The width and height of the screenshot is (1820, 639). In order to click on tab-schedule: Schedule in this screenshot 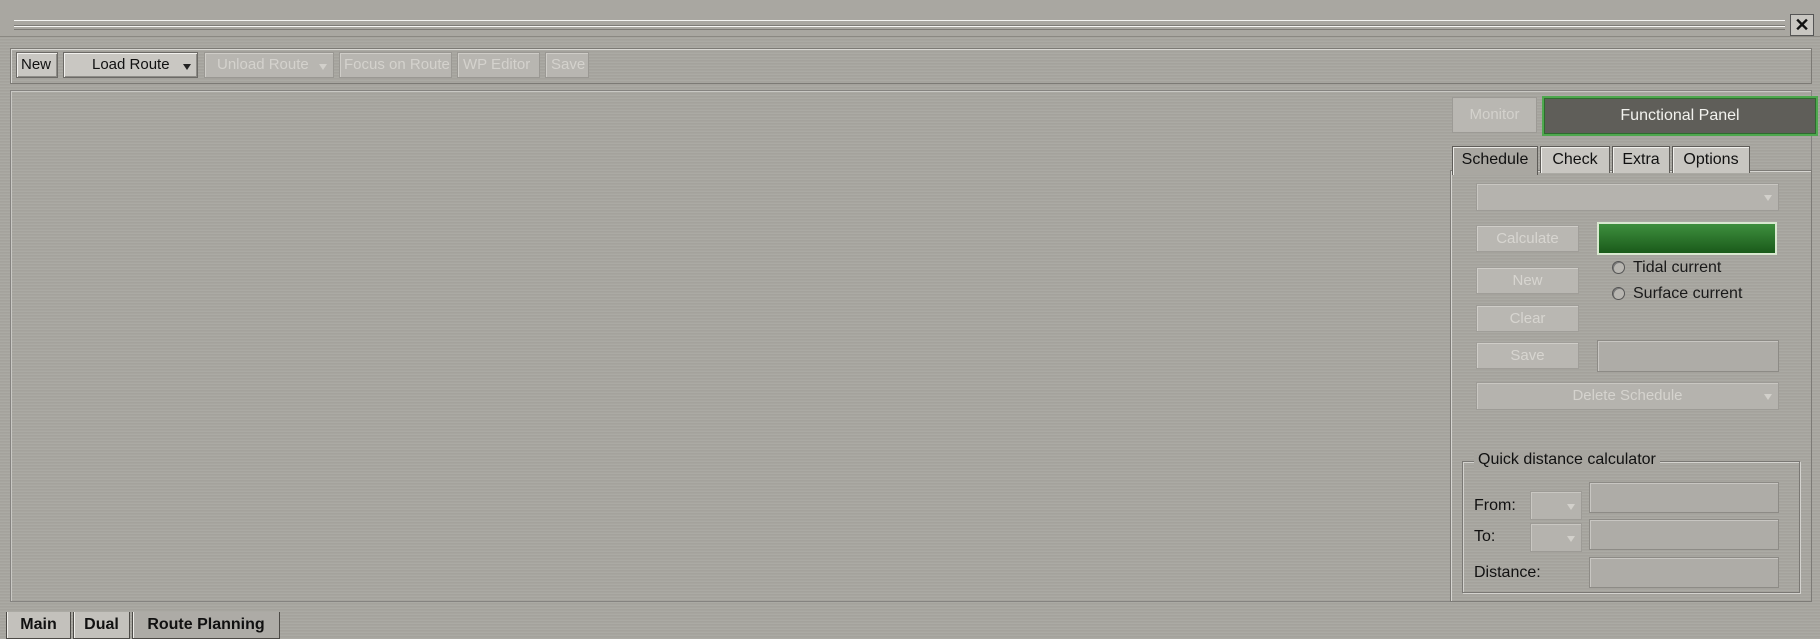, I will do `click(1495, 160)`.